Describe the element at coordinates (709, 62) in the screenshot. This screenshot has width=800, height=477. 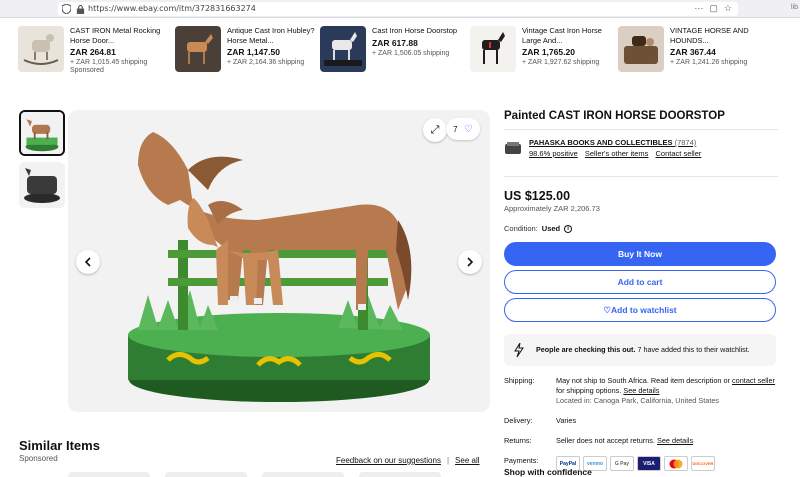
I see `carousel-item-shipping: + ZAR 1,241.26 shipping` at that location.